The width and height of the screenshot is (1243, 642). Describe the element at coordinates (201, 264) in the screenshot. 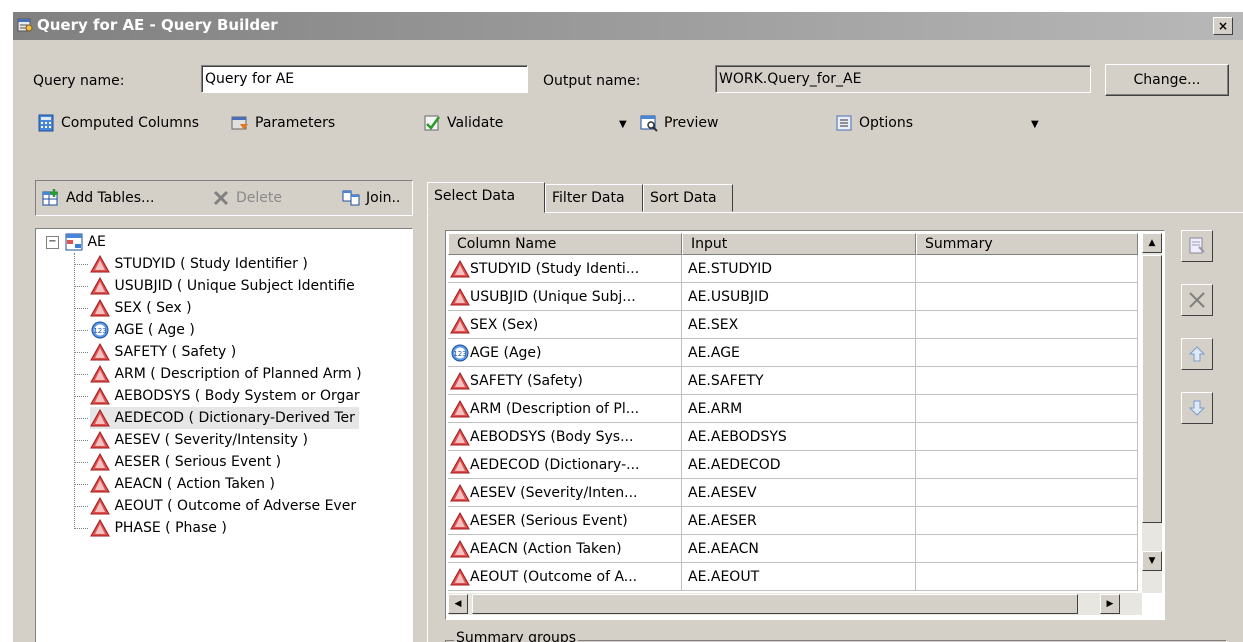

I see `tree-item: STUDYID ( Study Identifier )` at that location.